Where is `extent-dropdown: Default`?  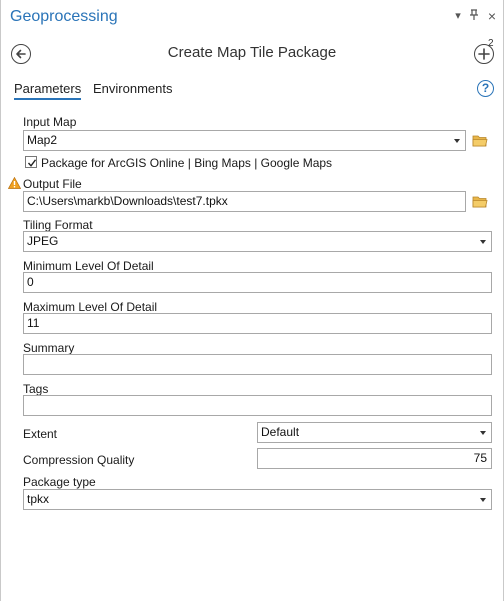
extent-dropdown: Default is located at coordinates (374, 432).